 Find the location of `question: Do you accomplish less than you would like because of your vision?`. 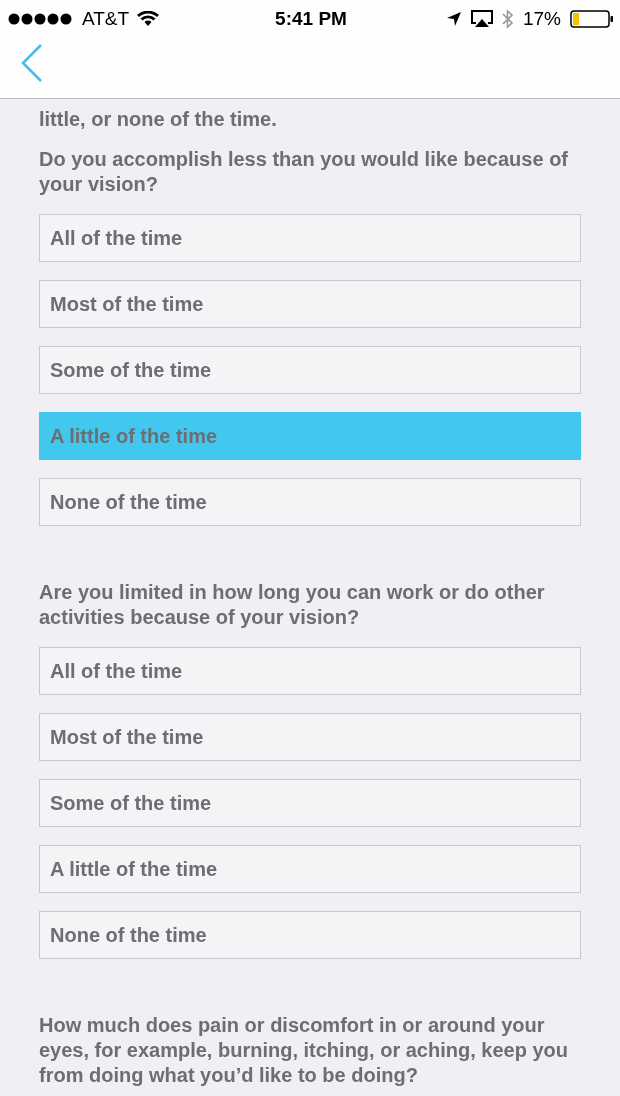

question: Do you accomplish less than you would like because of your vision? is located at coordinates (304, 172).